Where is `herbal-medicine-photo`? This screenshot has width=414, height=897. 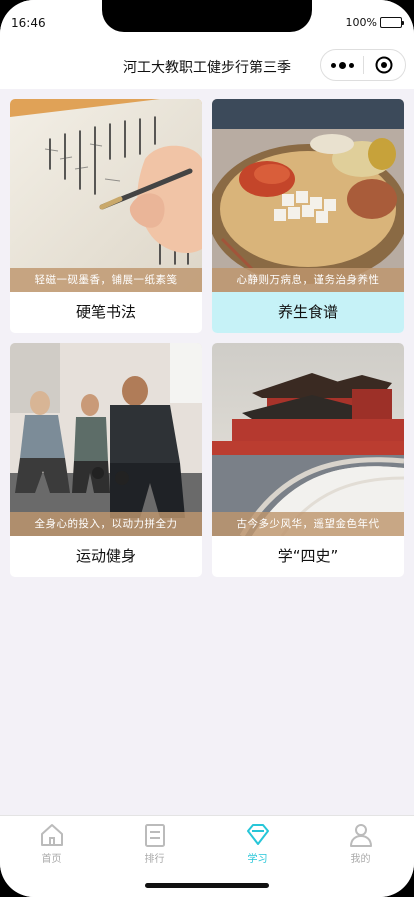
herbal-medicine-photo is located at coordinates (308, 195).